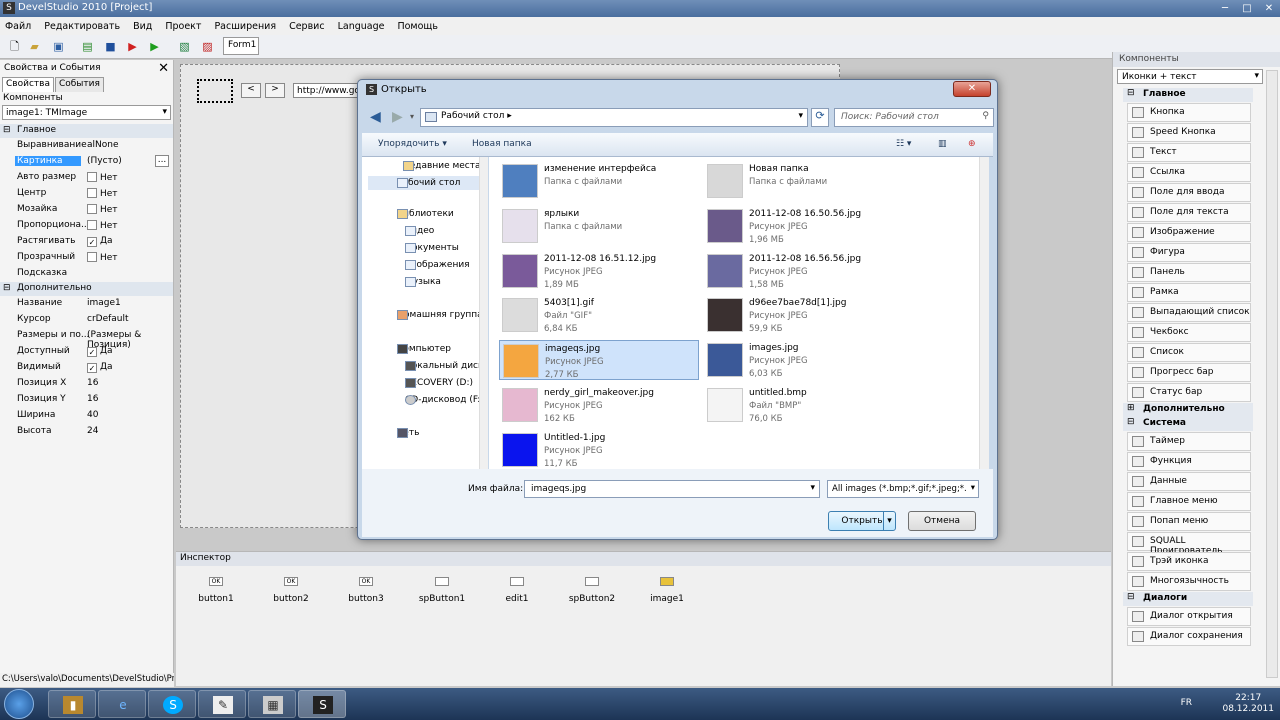 Image resolution: width=1280 pixels, height=720 pixels. I want to click on nav-desktop: Рабочий стол, so click(424, 183).